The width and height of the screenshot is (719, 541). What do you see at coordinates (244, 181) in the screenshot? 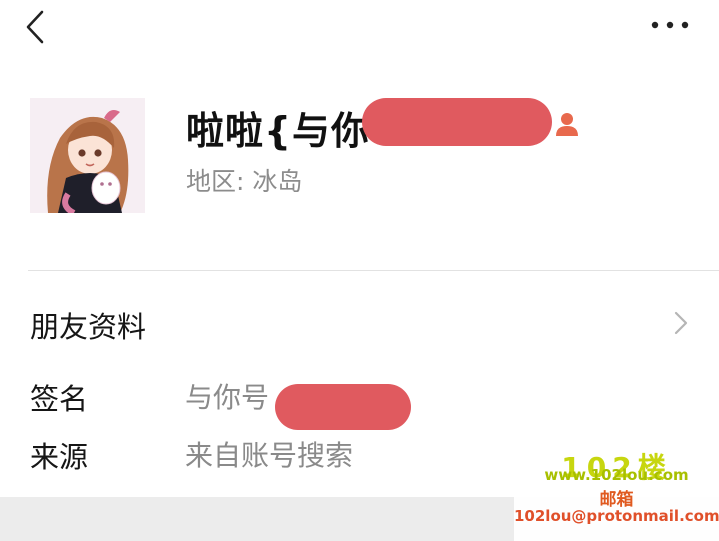
I see `region-text: 地区: 冰岛` at bounding box center [244, 181].